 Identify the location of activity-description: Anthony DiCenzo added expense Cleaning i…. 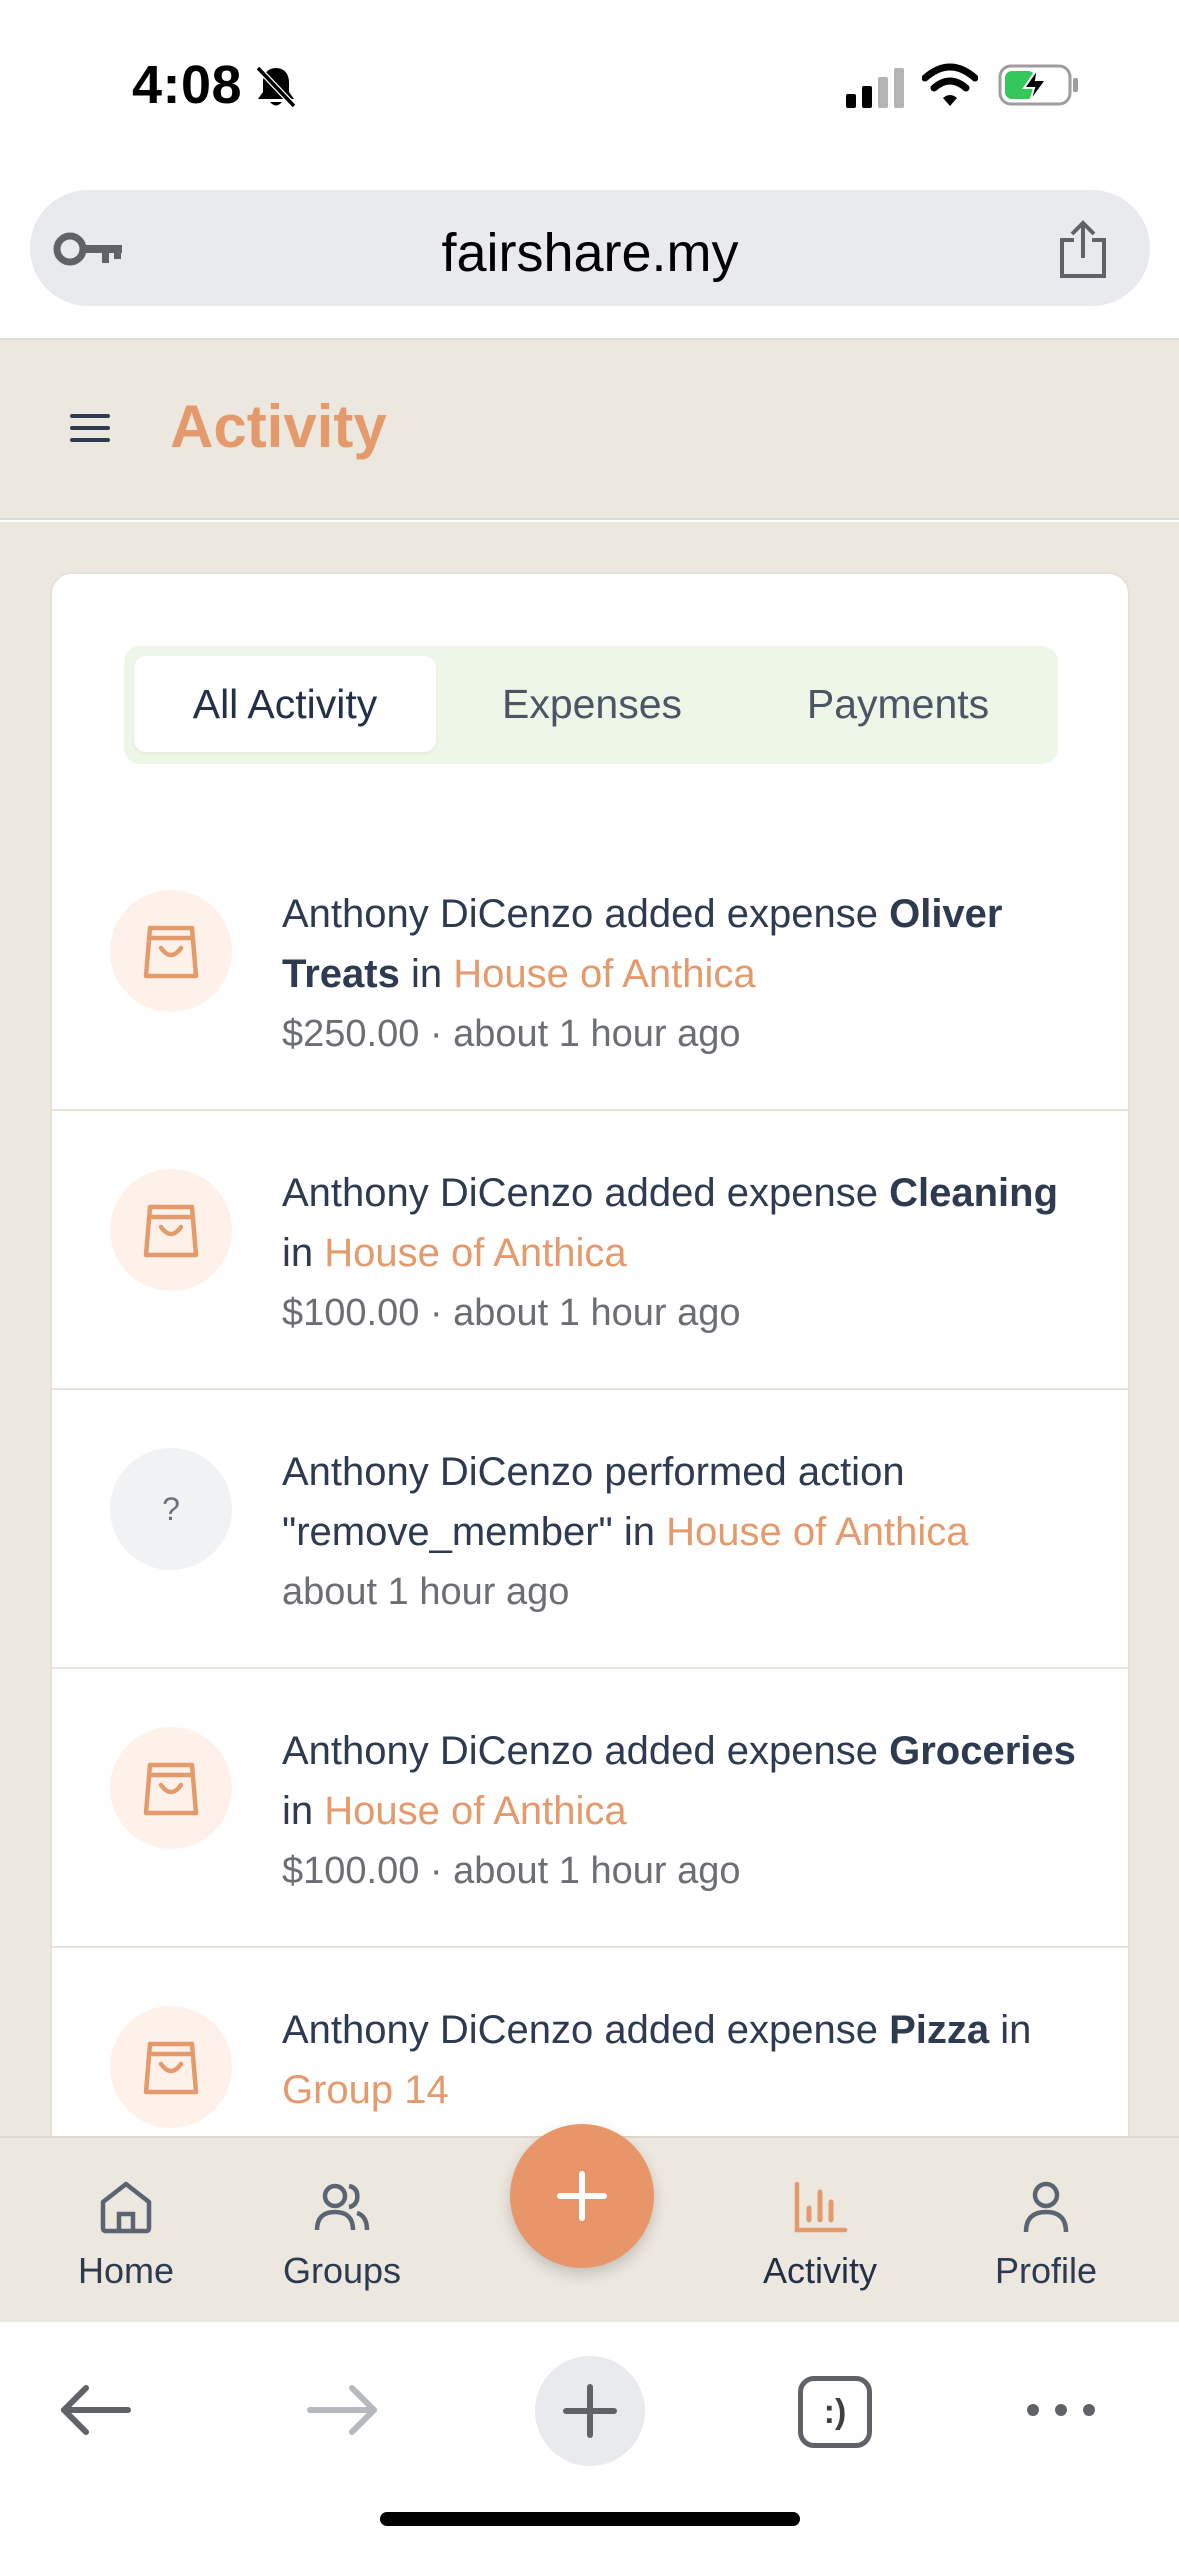
(682, 1253).